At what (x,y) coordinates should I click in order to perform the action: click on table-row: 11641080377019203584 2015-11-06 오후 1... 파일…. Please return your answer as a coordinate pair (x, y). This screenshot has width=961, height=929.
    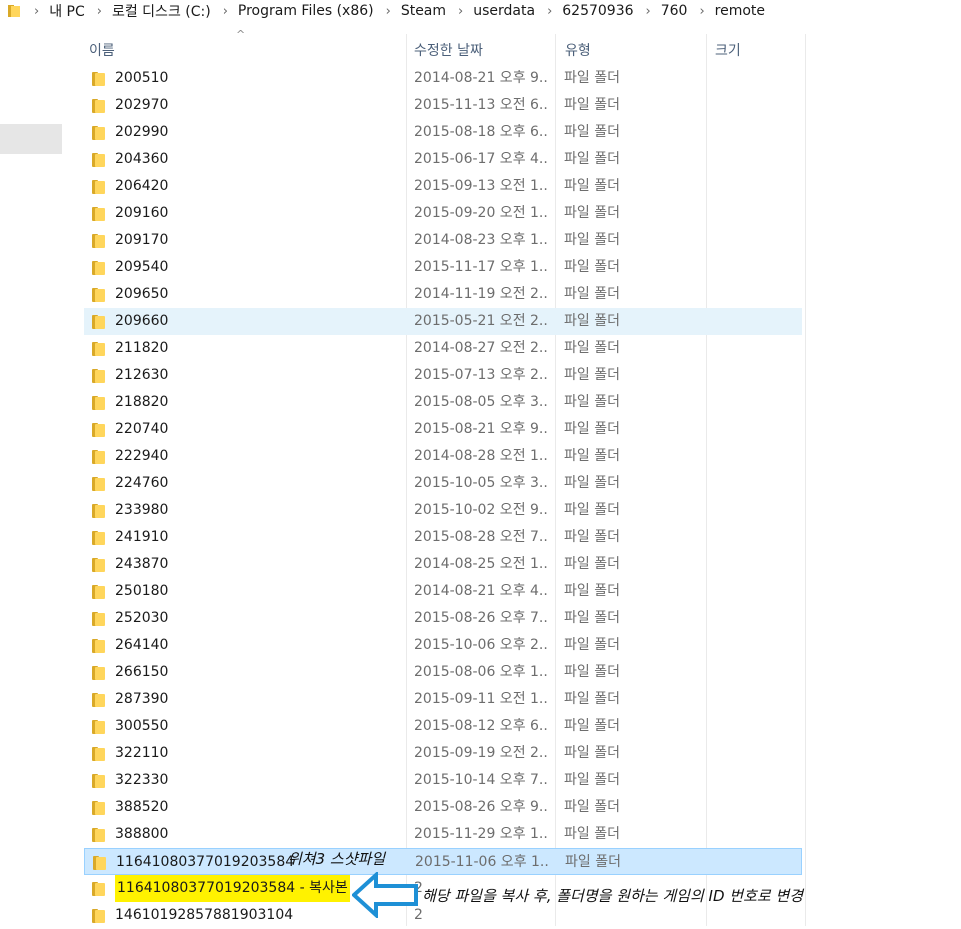
    Looking at the image, I should click on (443, 861).